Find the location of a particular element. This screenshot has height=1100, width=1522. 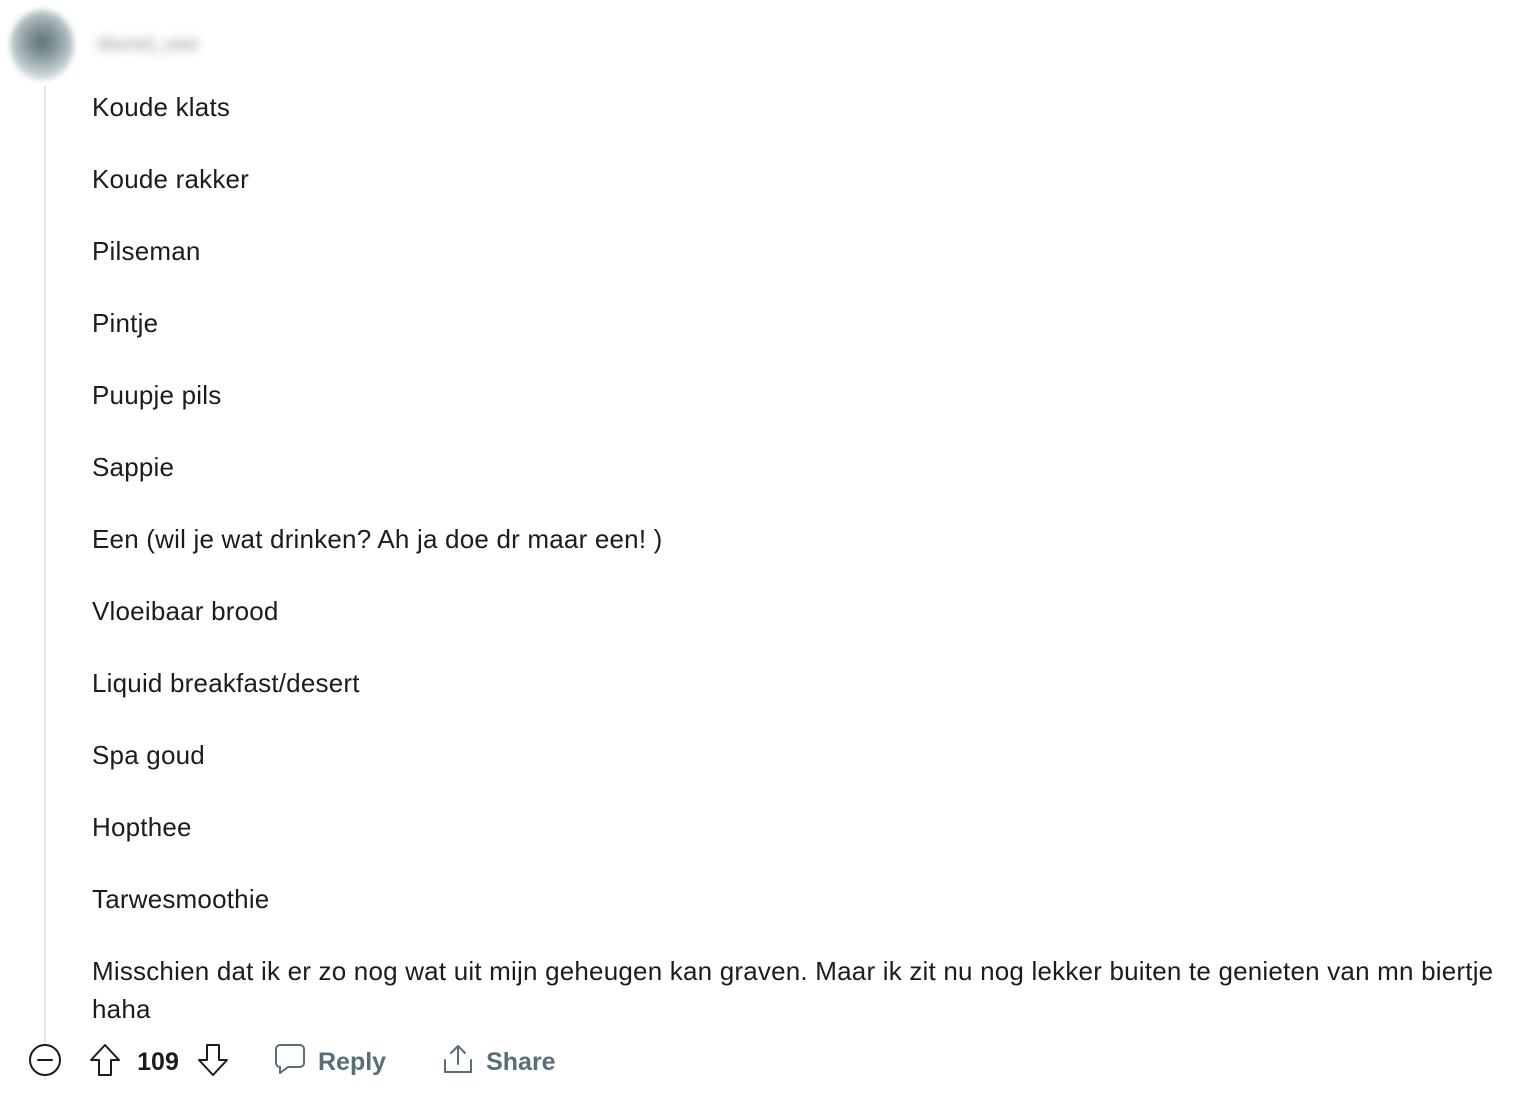

vote-group: 109 is located at coordinates (159, 1062).